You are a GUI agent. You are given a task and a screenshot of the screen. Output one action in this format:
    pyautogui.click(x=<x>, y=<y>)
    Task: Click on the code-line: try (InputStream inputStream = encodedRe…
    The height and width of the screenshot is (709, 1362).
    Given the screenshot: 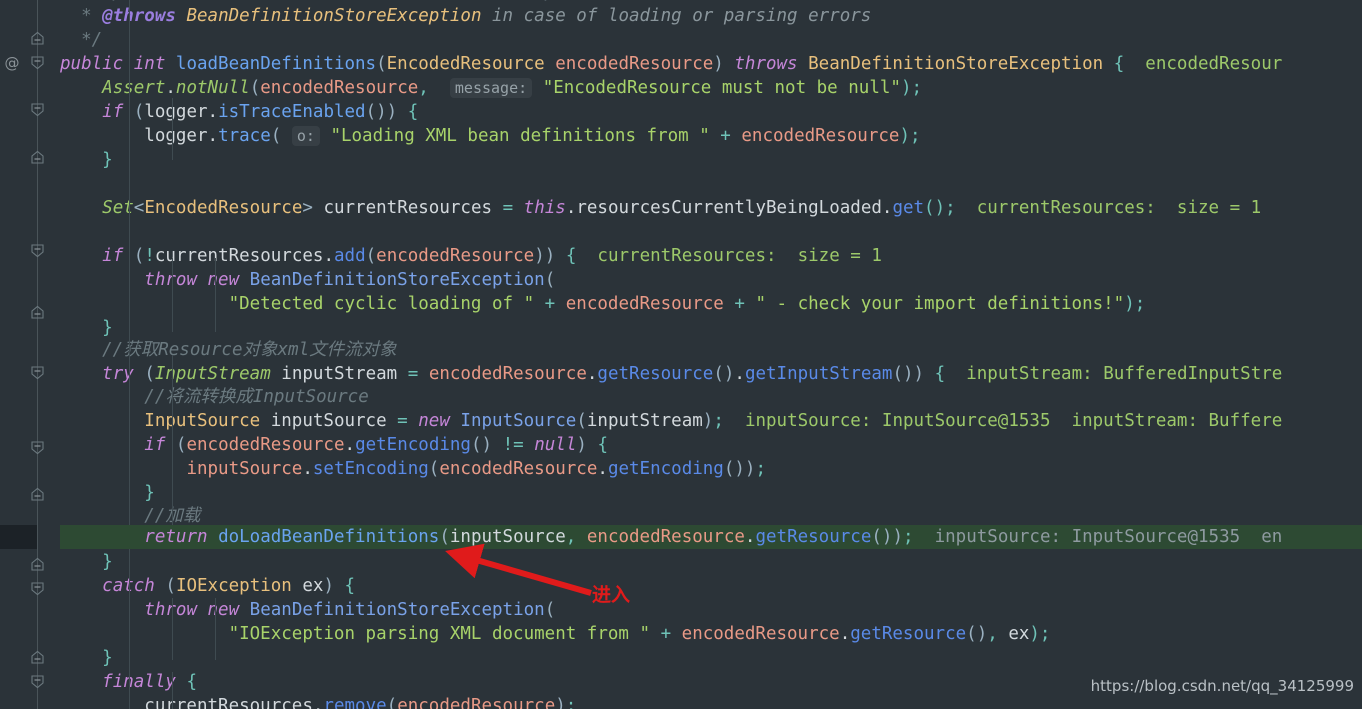 What is the action you would take?
    pyautogui.click(x=681, y=374)
    